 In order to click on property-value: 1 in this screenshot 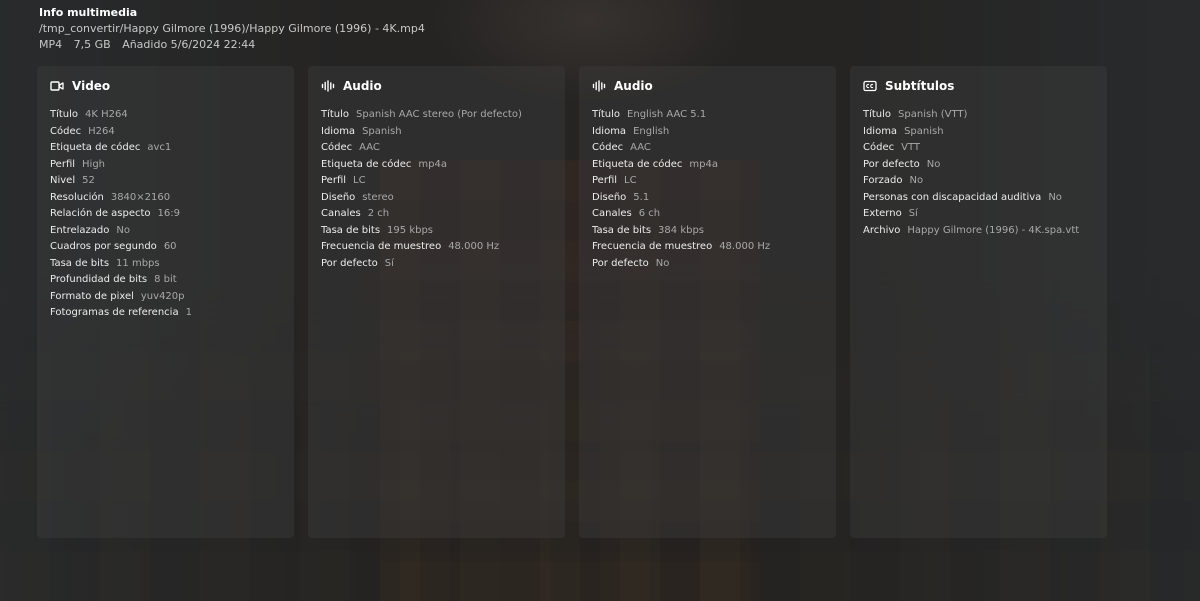, I will do `click(188, 312)`.